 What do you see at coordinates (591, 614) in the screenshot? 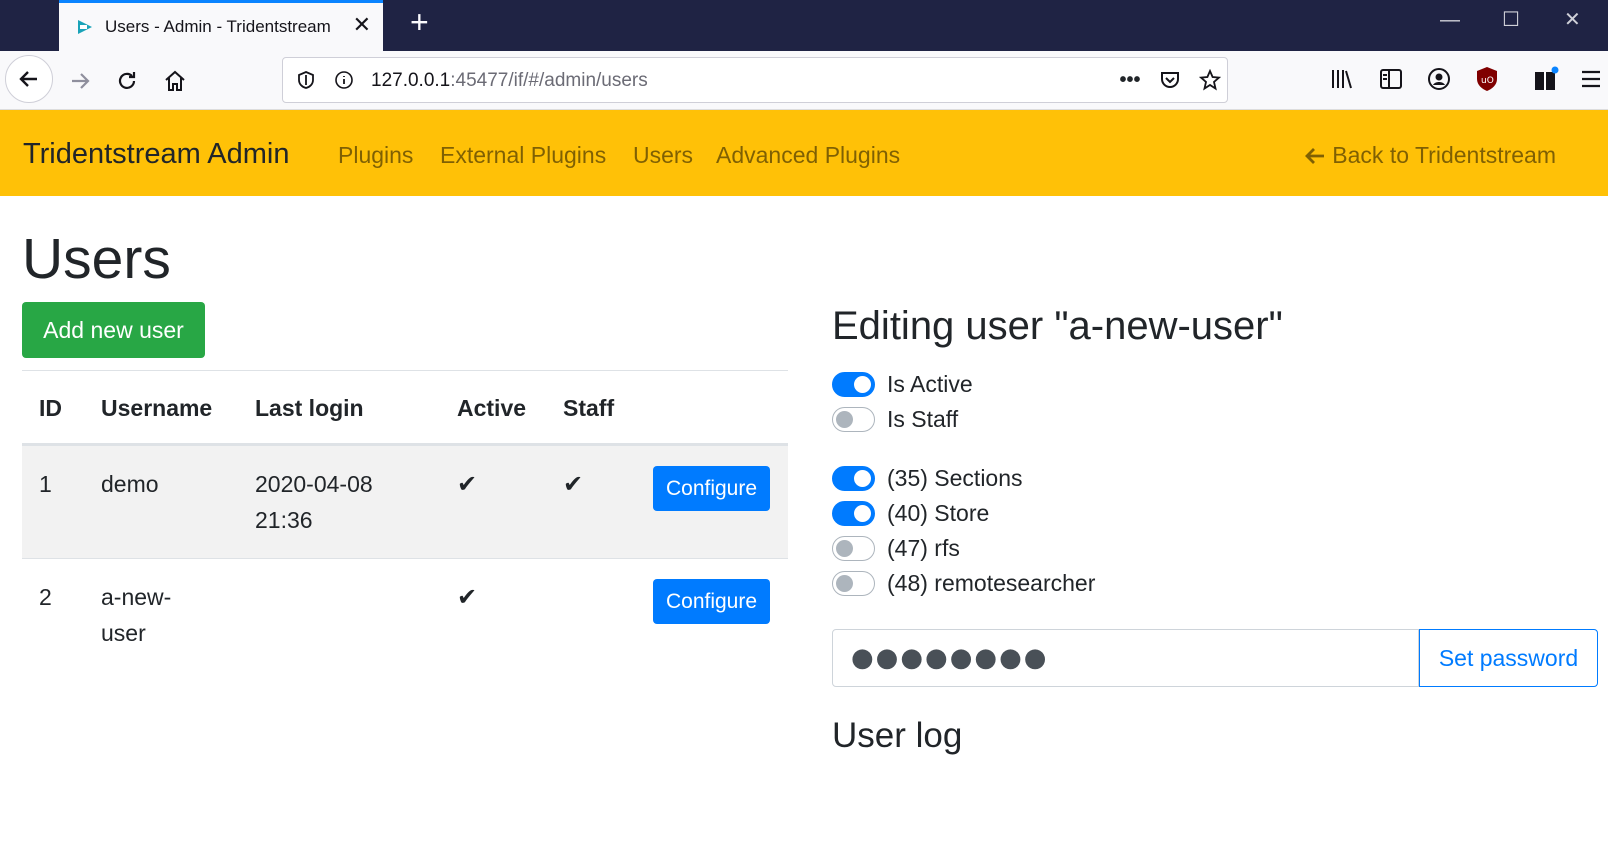
I see `cell-staff` at bounding box center [591, 614].